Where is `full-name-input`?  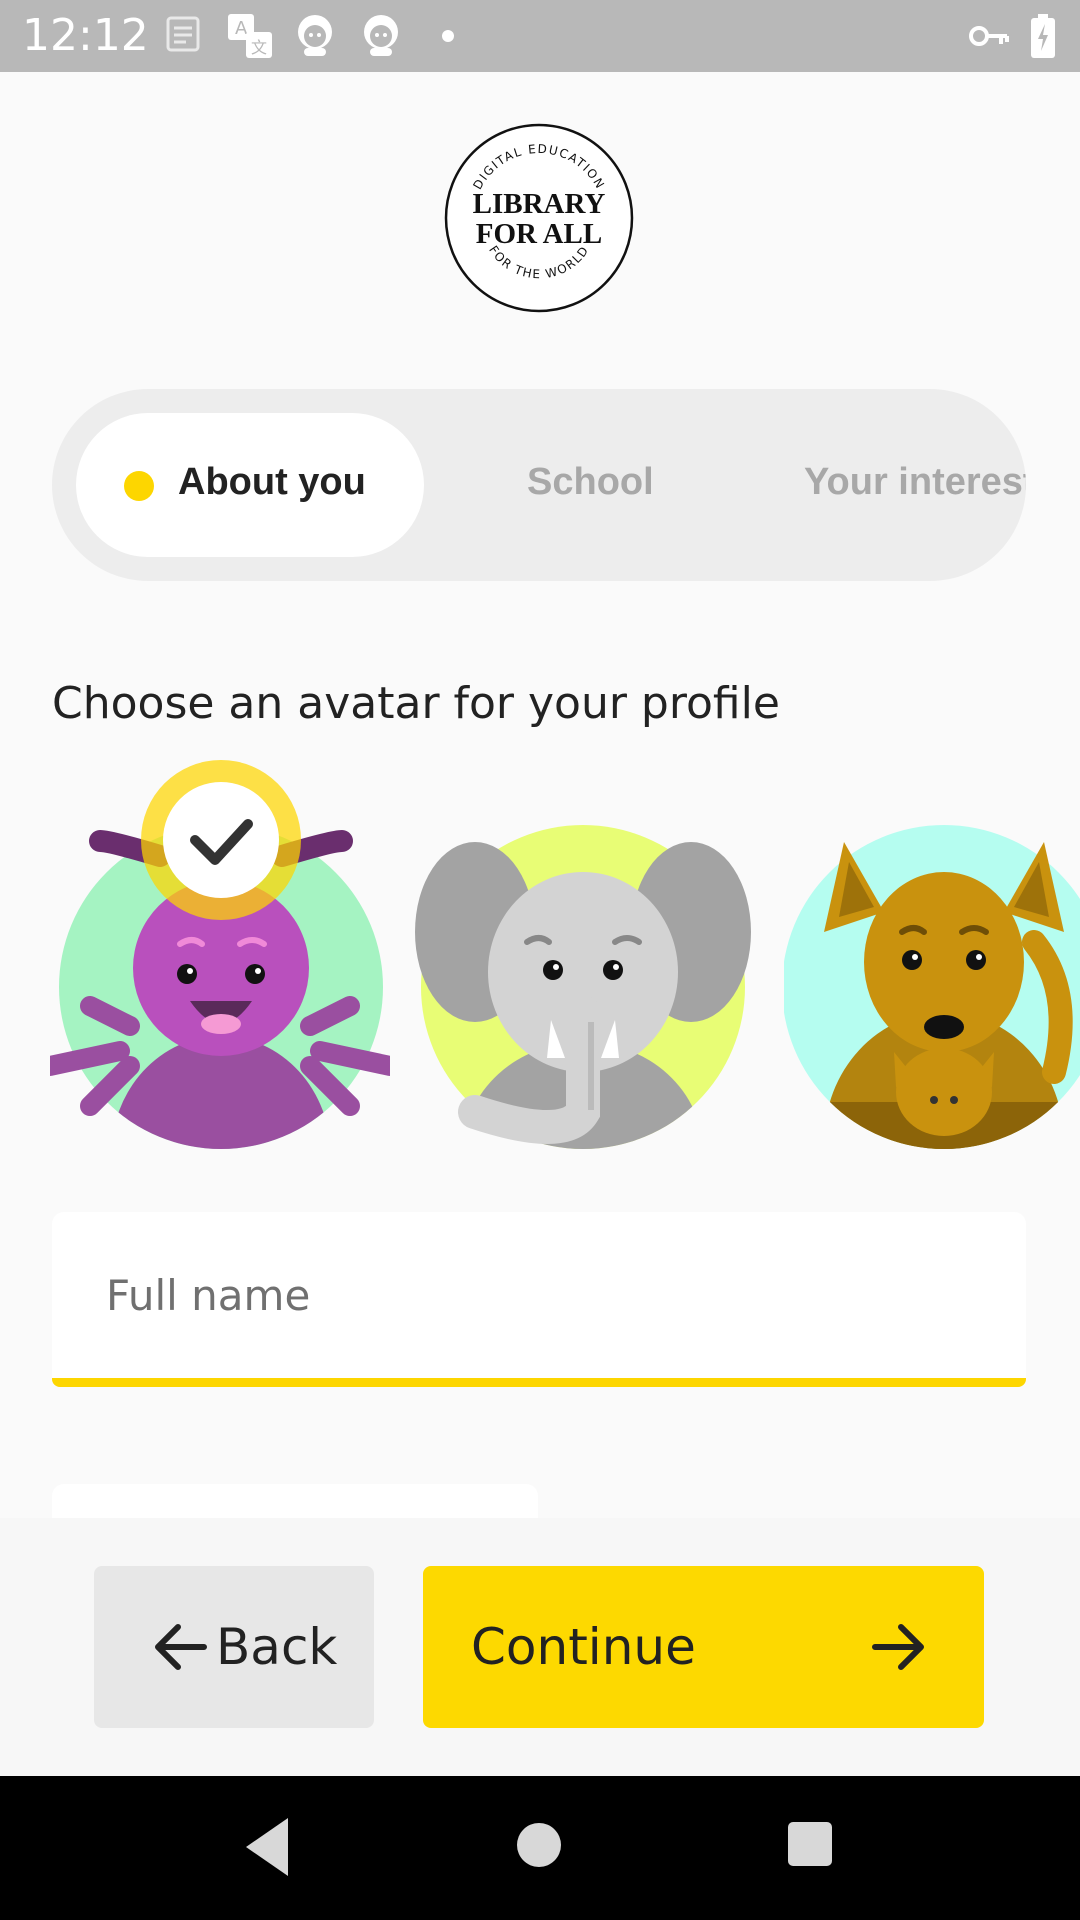 full-name-input is located at coordinates (539, 1295).